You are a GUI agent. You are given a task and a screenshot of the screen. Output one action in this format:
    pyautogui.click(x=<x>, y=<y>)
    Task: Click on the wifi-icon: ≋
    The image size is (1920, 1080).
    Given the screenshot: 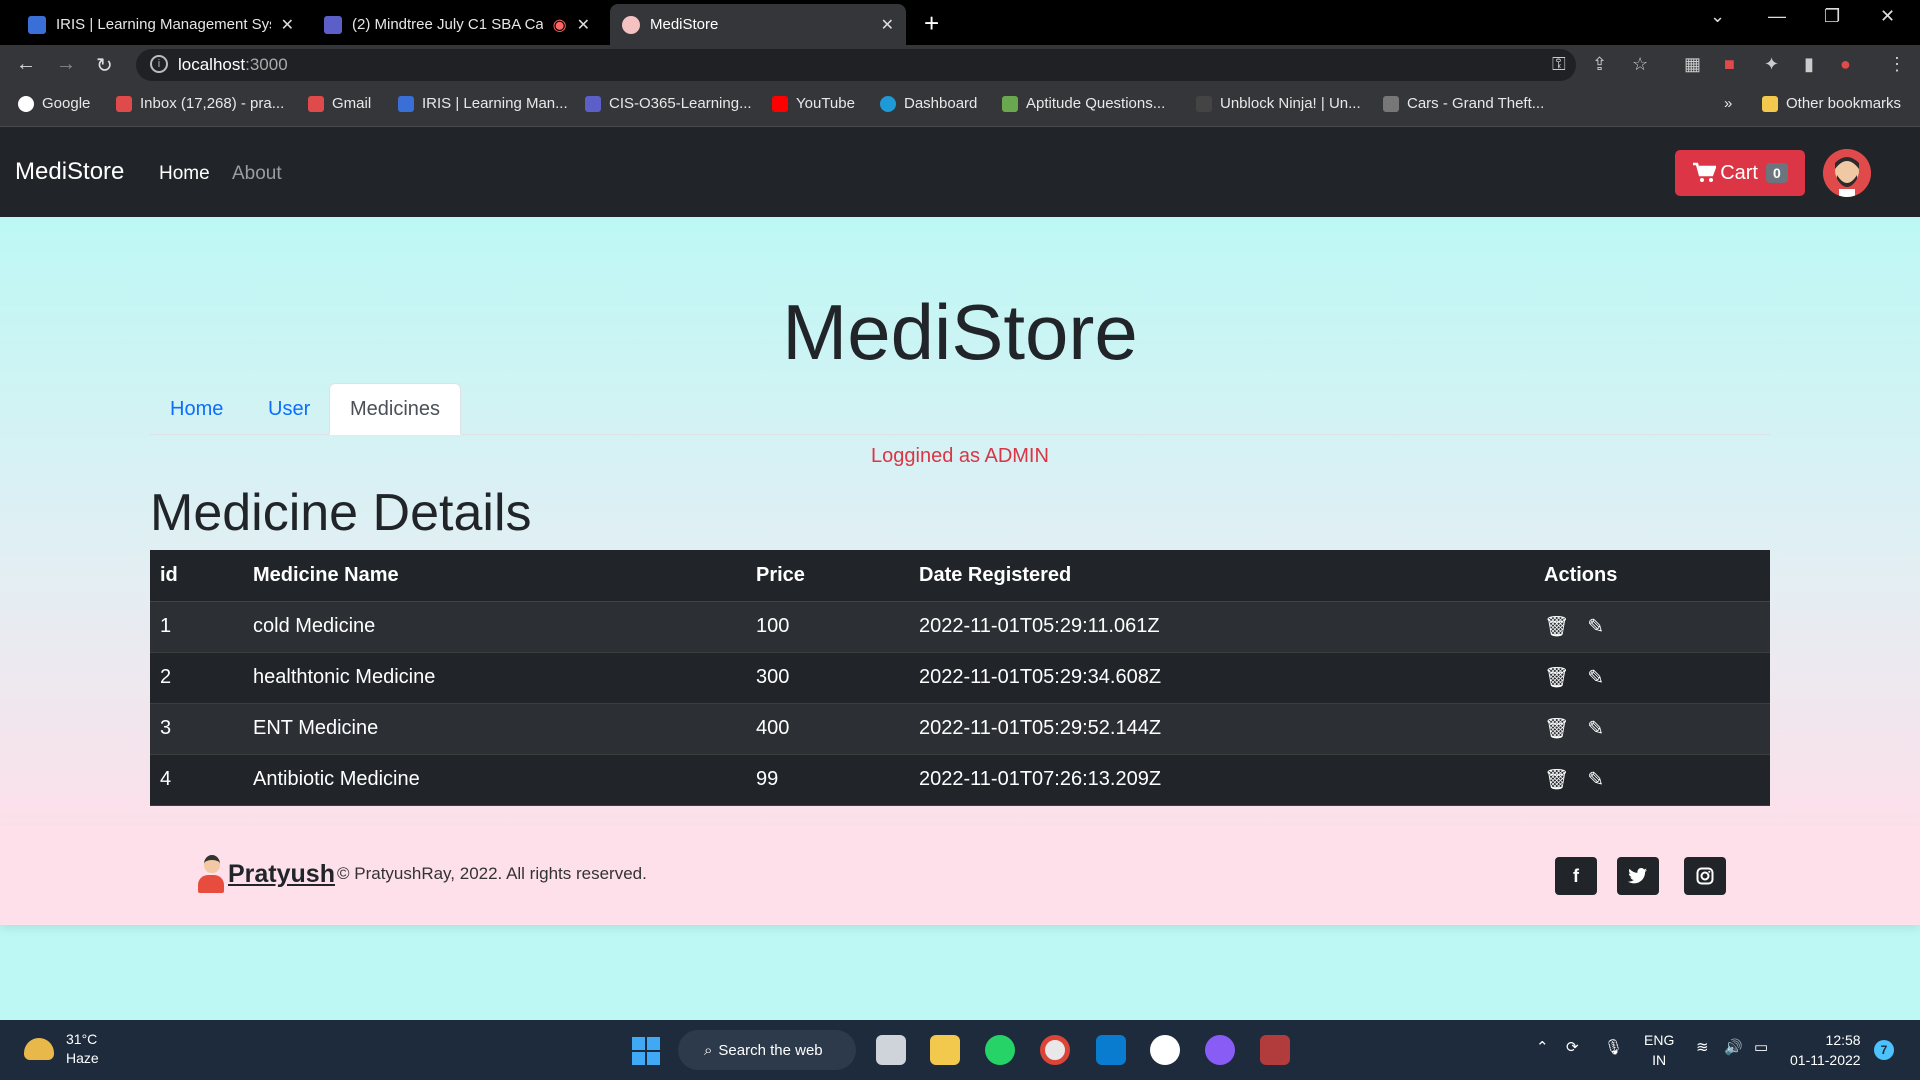 What is the action you would take?
    pyautogui.click(x=1702, y=1047)
    